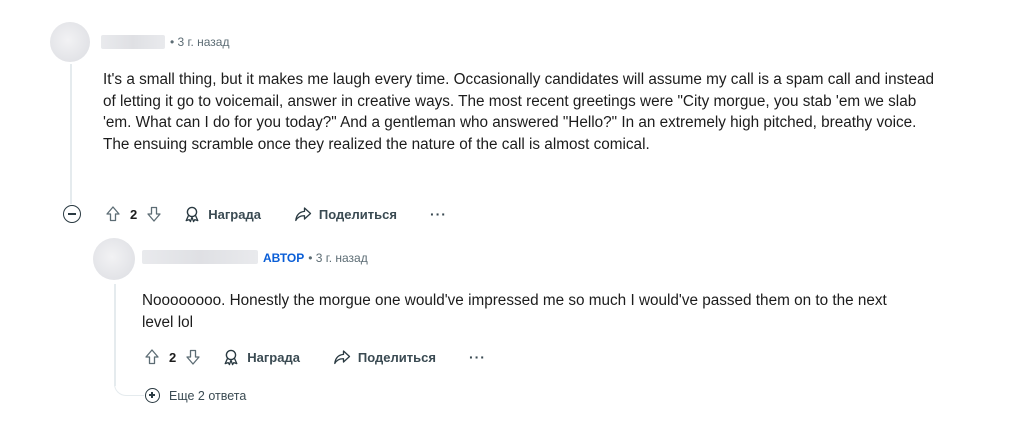  I want to click on more-replies-button: Еще 2 ответа, so click(195, 395).